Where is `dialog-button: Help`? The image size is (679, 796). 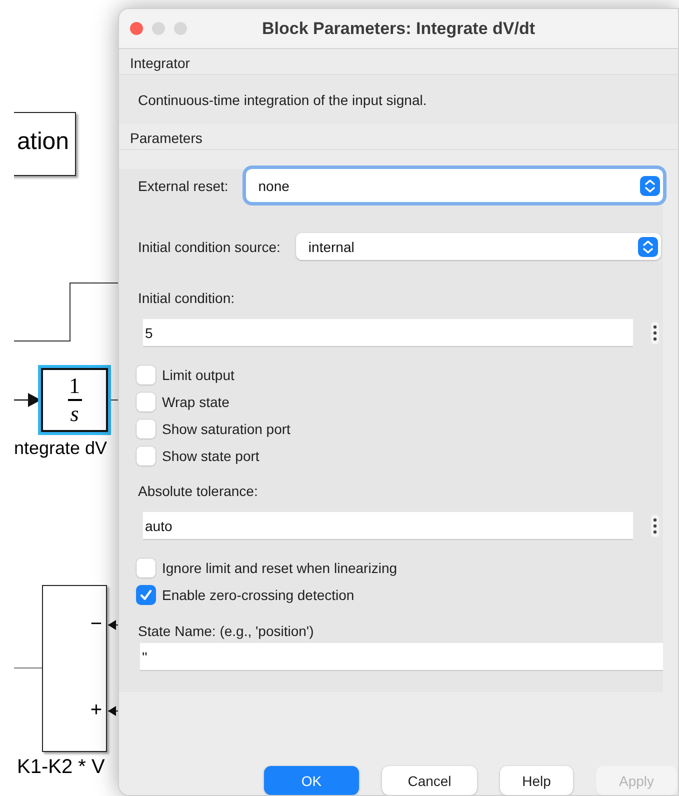 dialog-button: Help is located at coordinates (536, 780).